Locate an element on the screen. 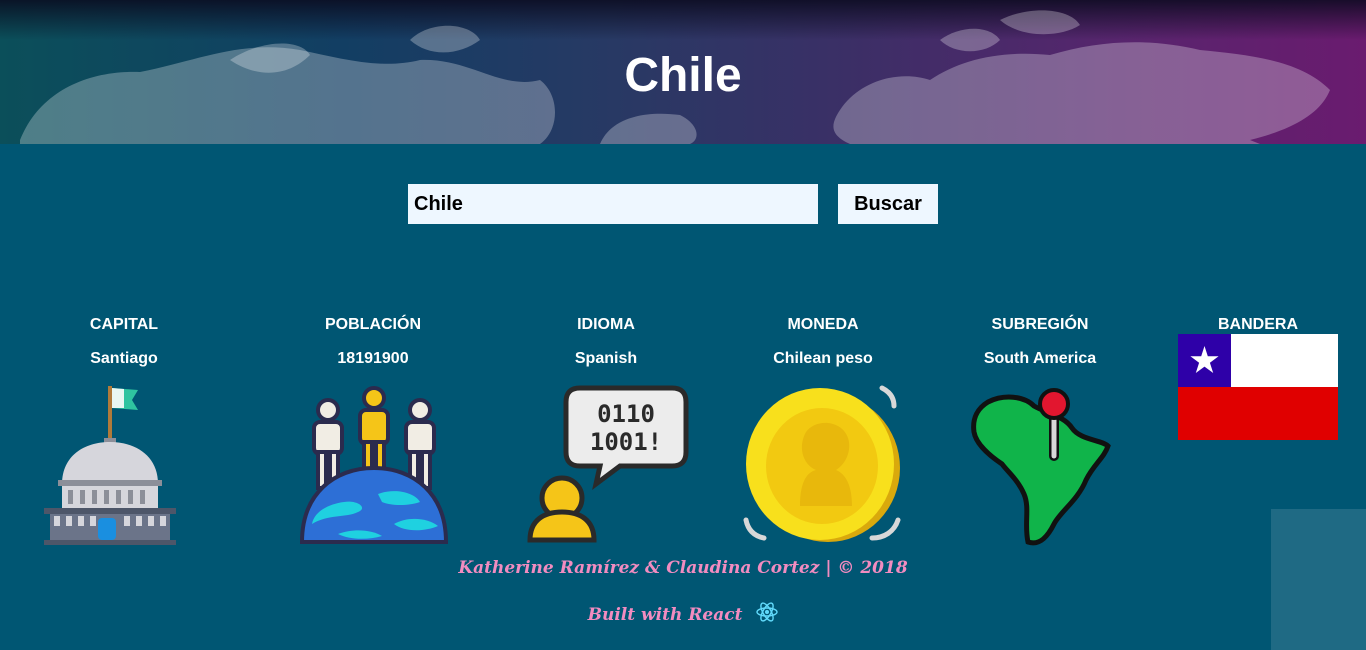 This screenshot has width=1366, height=650. info-label-currency: MONEDA is located at coordinates (823, 324).